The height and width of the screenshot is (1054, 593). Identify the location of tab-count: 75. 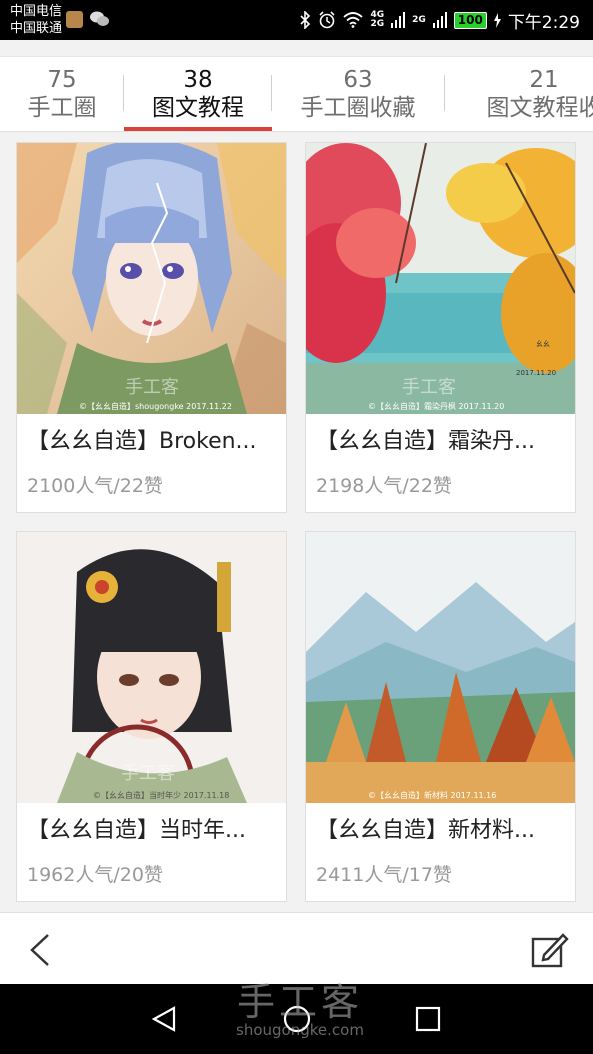
(62, 80).